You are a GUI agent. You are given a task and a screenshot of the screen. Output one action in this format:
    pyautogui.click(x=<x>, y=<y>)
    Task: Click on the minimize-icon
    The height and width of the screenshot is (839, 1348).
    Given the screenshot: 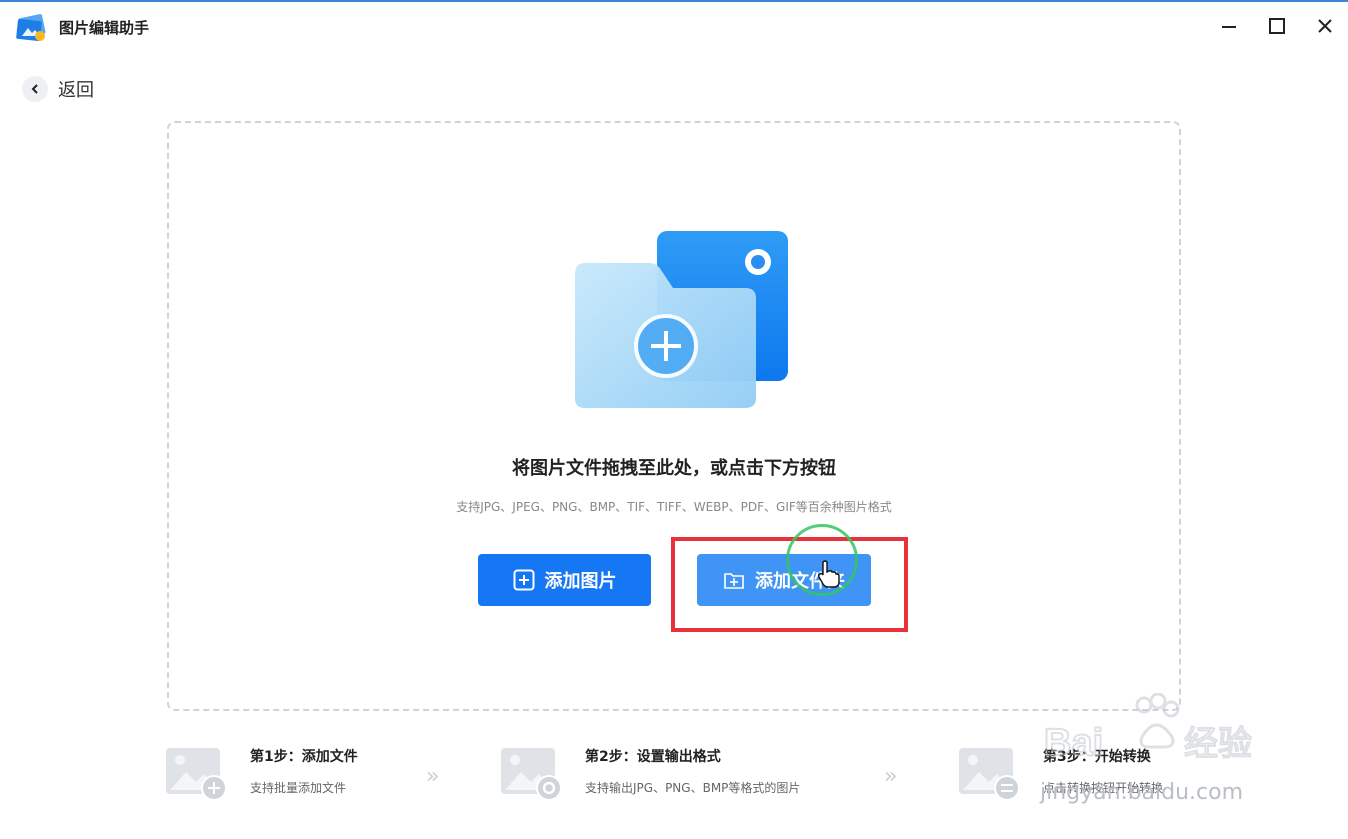 What is the action you would take?
    pyautogui.click(x=1229, y=27)
    